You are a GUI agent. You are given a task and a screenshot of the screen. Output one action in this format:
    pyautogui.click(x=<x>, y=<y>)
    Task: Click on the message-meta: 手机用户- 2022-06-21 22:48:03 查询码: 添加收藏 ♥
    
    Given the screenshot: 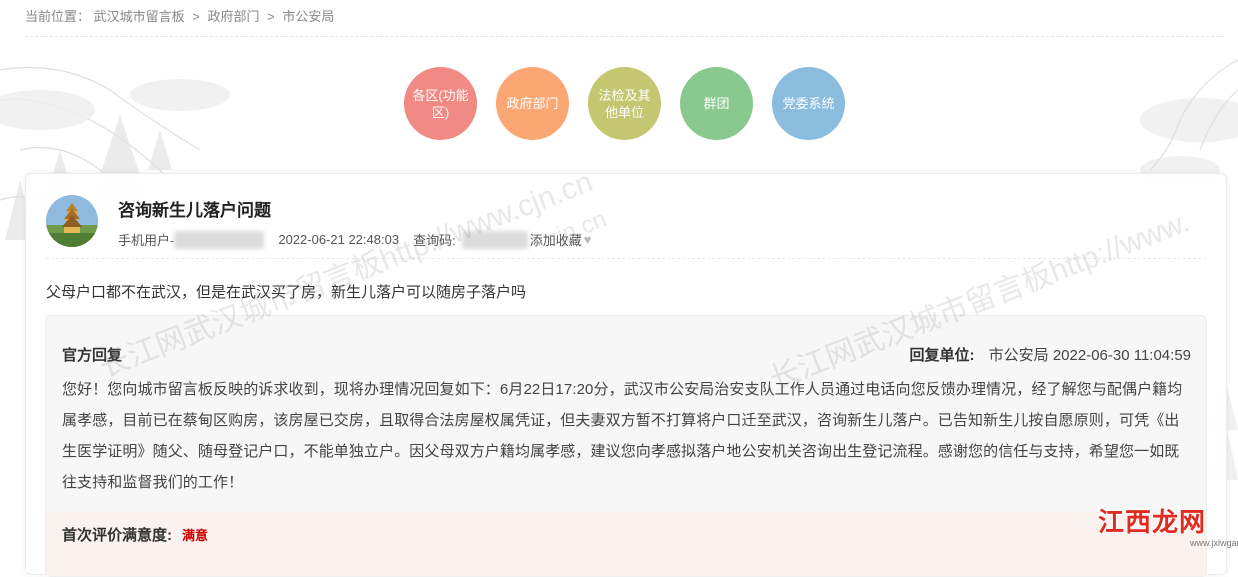 What is the action you would take?
    pyautogui.click(x=354, y=239)
    